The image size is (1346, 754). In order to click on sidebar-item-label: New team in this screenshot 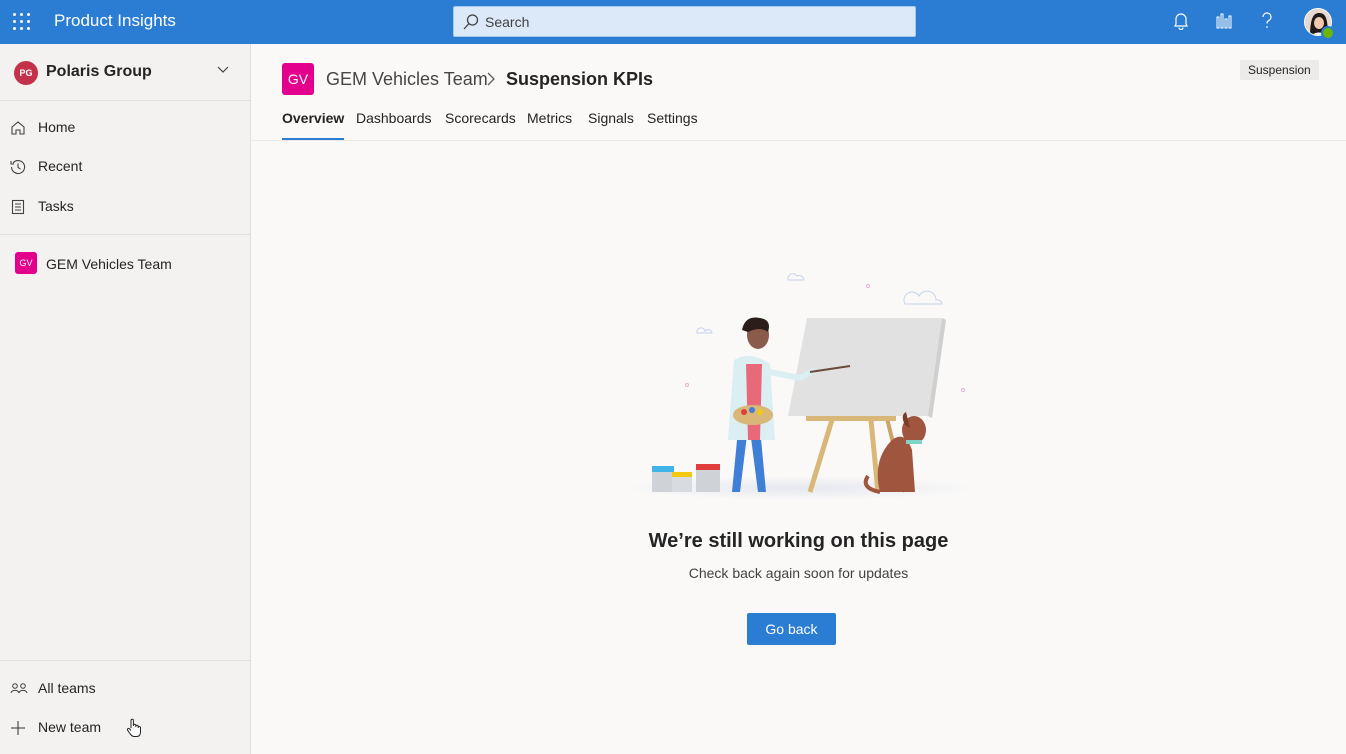, I will do `click(70, 727)`.